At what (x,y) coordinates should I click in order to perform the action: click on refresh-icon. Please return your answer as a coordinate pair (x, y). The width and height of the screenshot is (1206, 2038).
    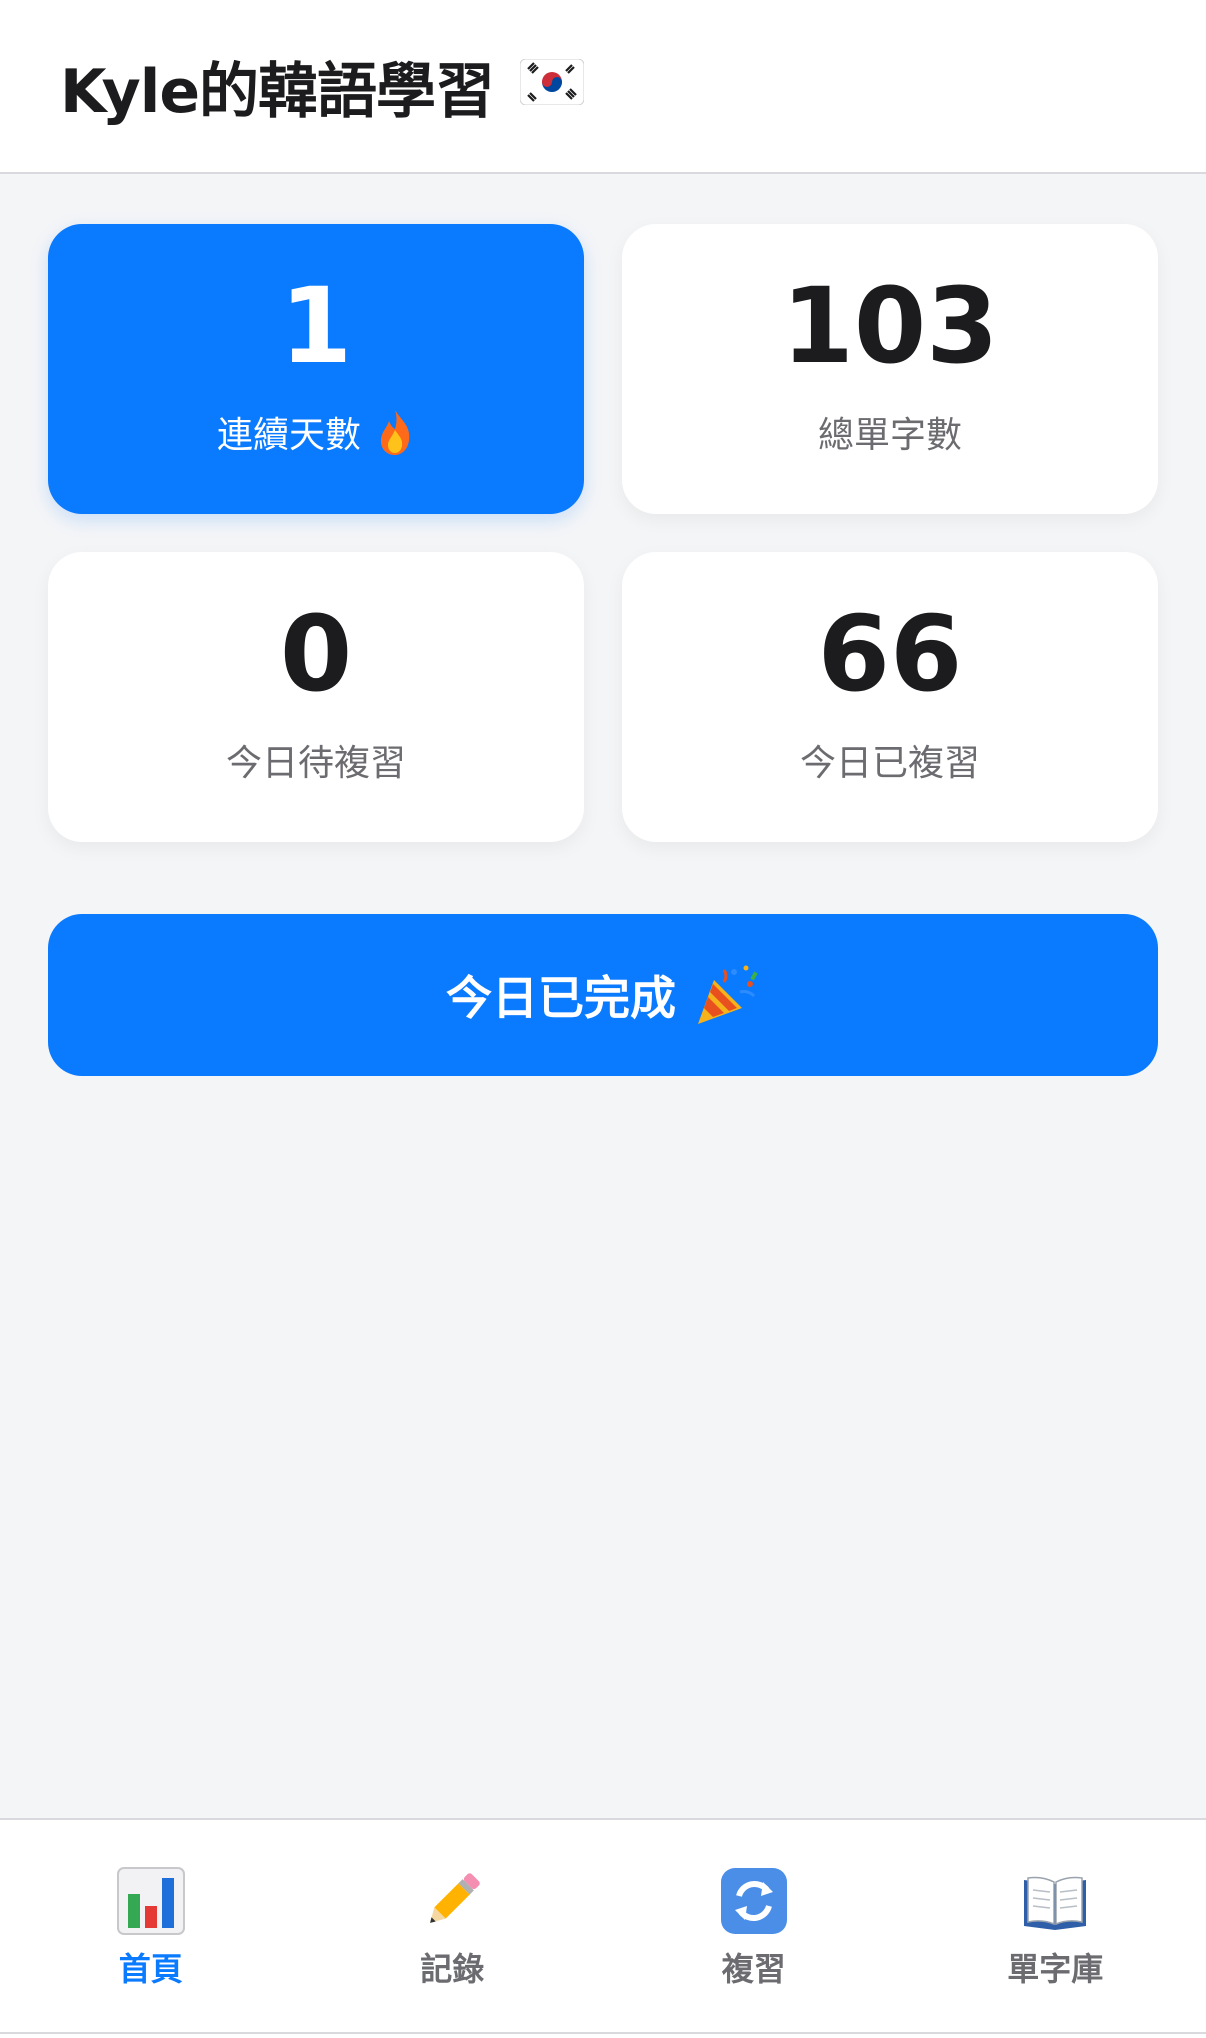
    Looking at the image, I should click on (753, 1901).